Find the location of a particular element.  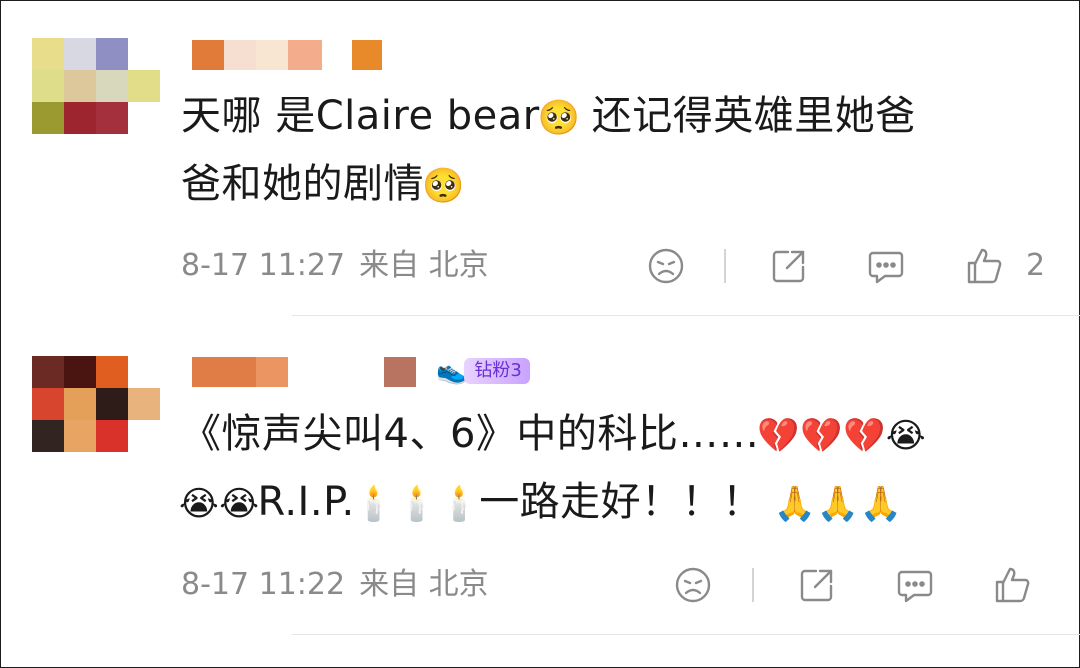

comment-time: 8-17 11:27 is located at coordinates (263, 265).